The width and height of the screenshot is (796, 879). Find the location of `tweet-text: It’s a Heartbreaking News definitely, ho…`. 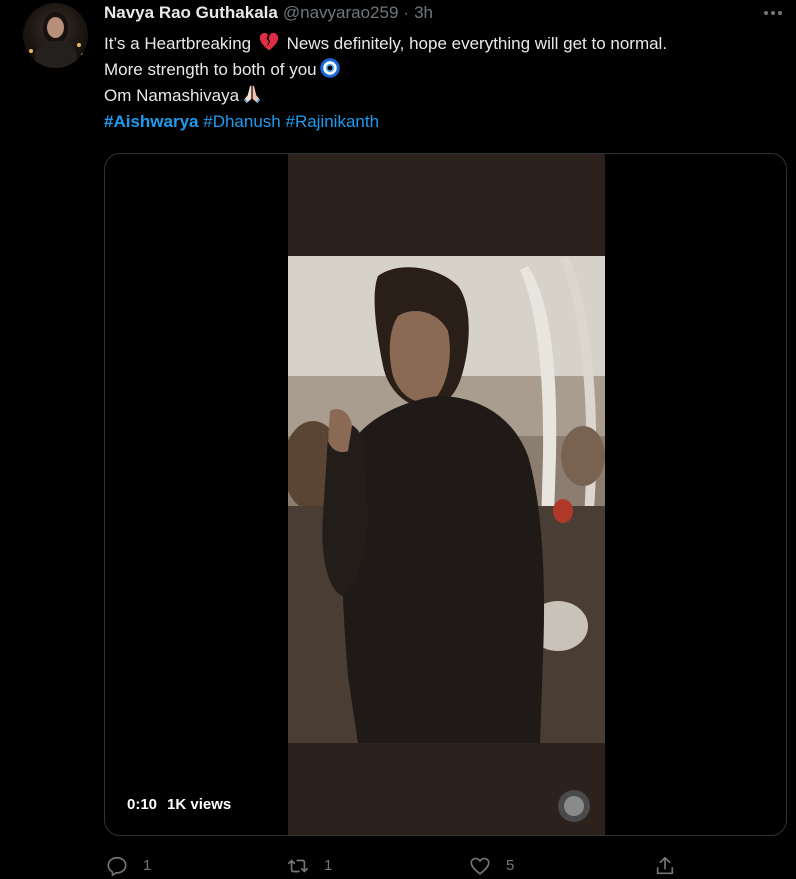

tweet-text: It’s a Heartbreaking News definitely, ho… is located at coordinates (449, 83).